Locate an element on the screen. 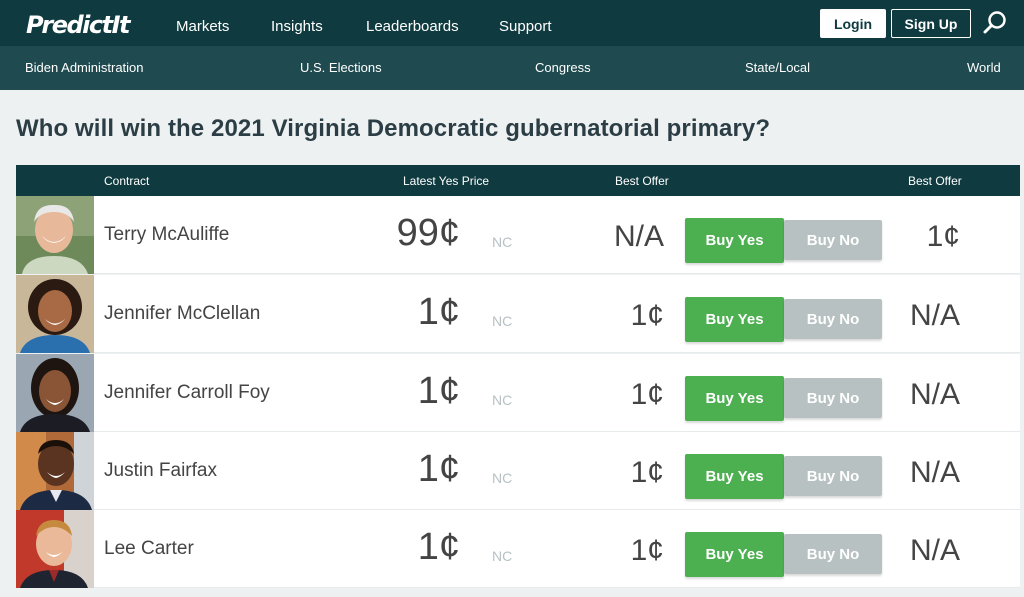  contract-name: Jennifer McClellan is located at coordinates (182, 314).